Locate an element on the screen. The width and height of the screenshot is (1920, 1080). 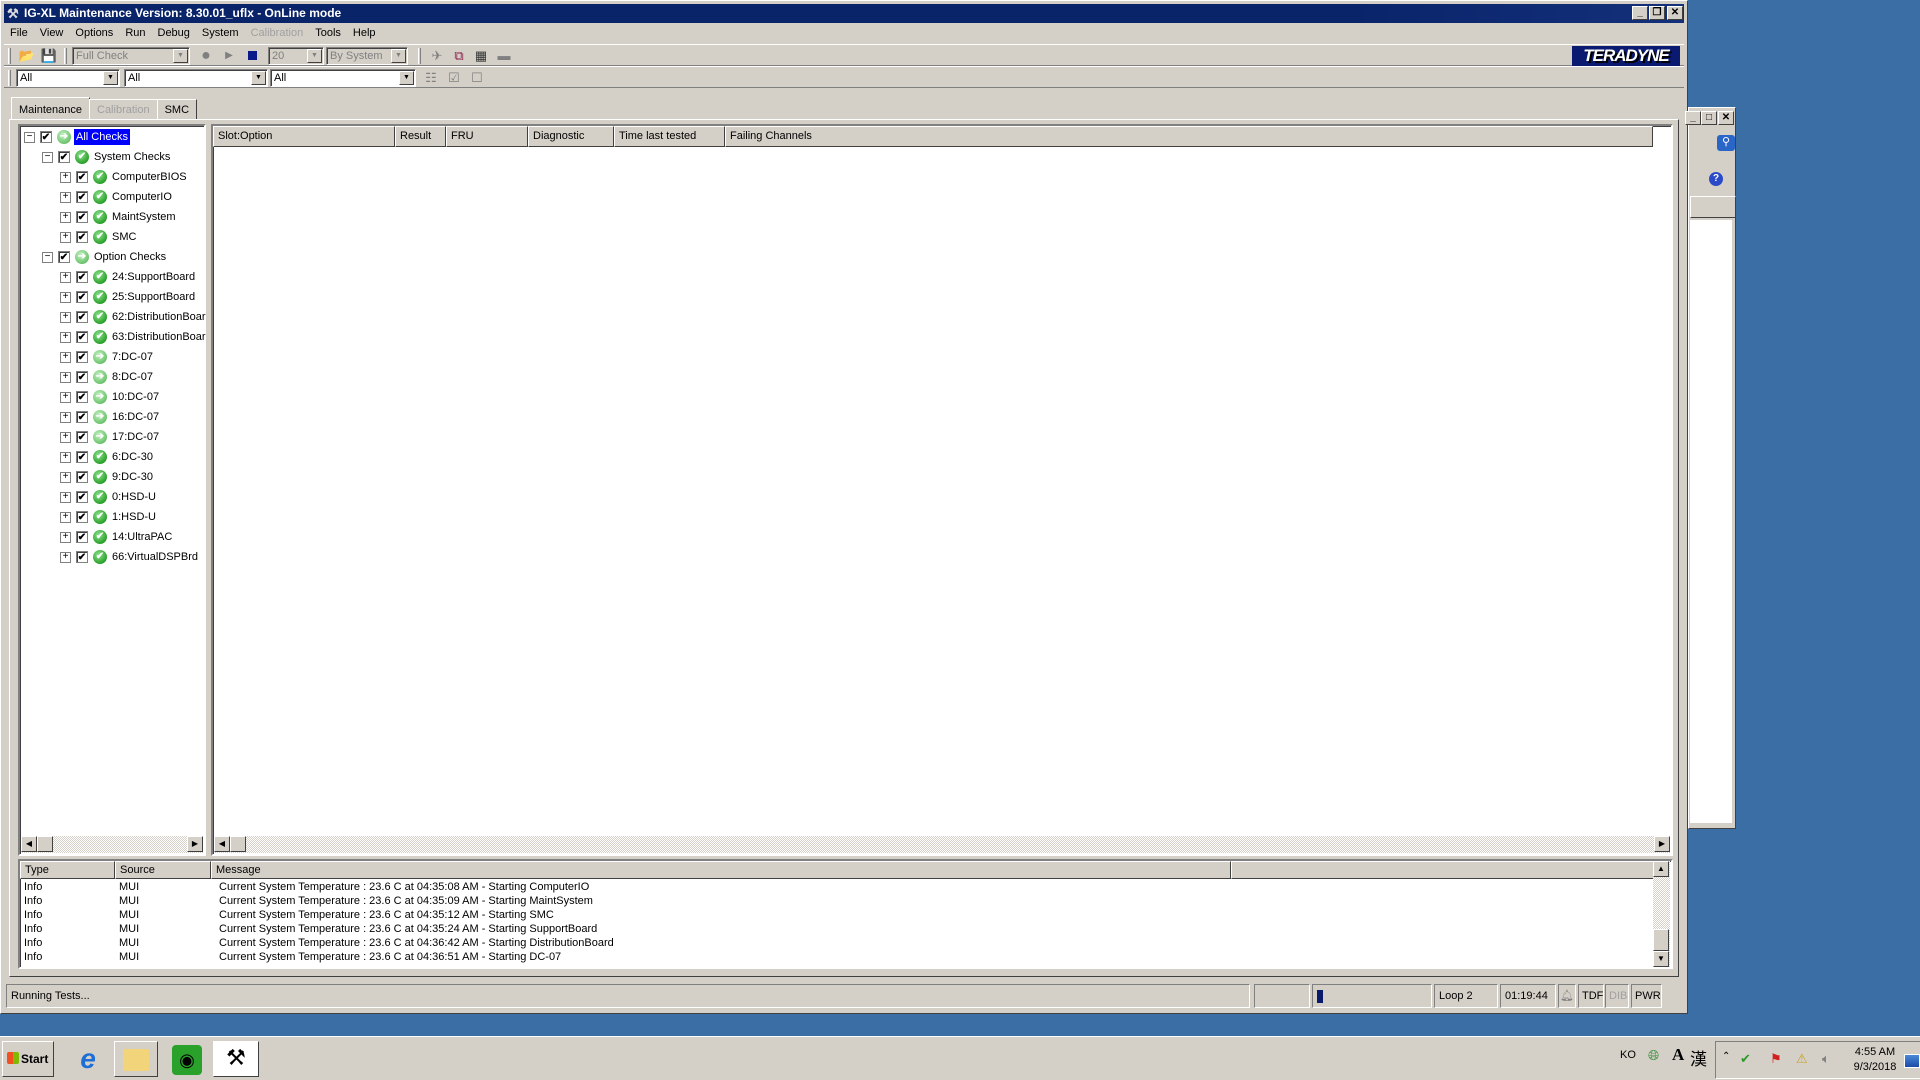
minimize-button: _ is located at coordinates (1693, 118).